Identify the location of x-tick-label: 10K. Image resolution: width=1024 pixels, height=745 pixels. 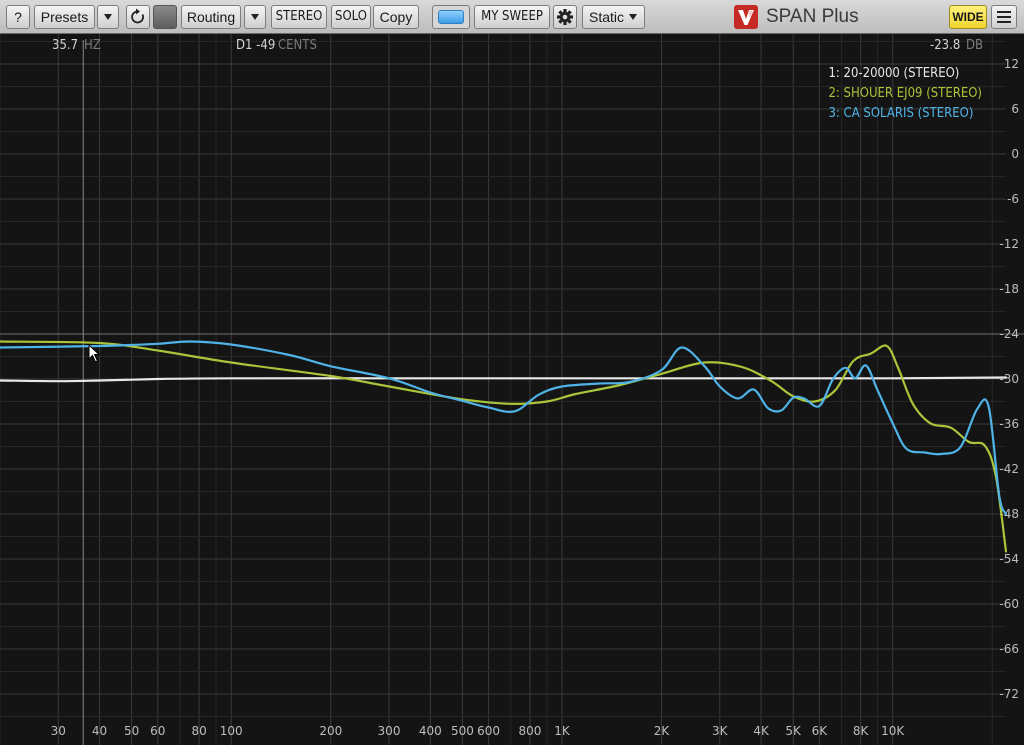
(893, 731).